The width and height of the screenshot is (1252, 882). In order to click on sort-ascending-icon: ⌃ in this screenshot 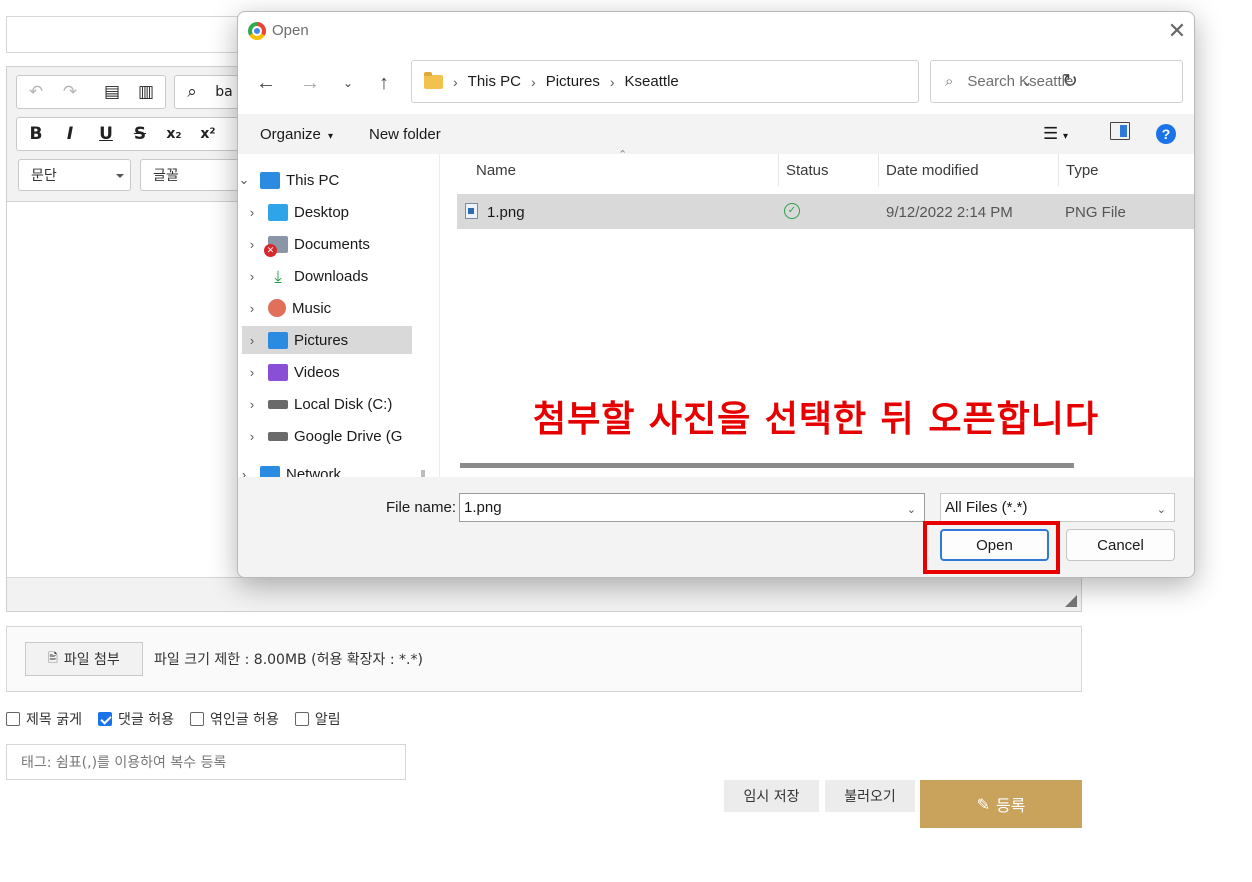, I will do `click(623, 155)`.